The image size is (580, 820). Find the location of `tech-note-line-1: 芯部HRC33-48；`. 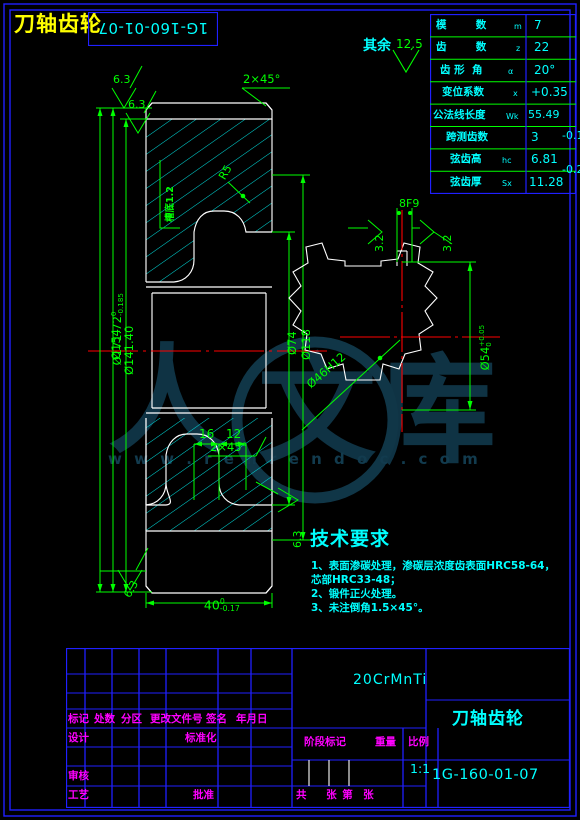

tech-note-line-1: 芯部HRC33-48； is located at coordinates (356, 580).